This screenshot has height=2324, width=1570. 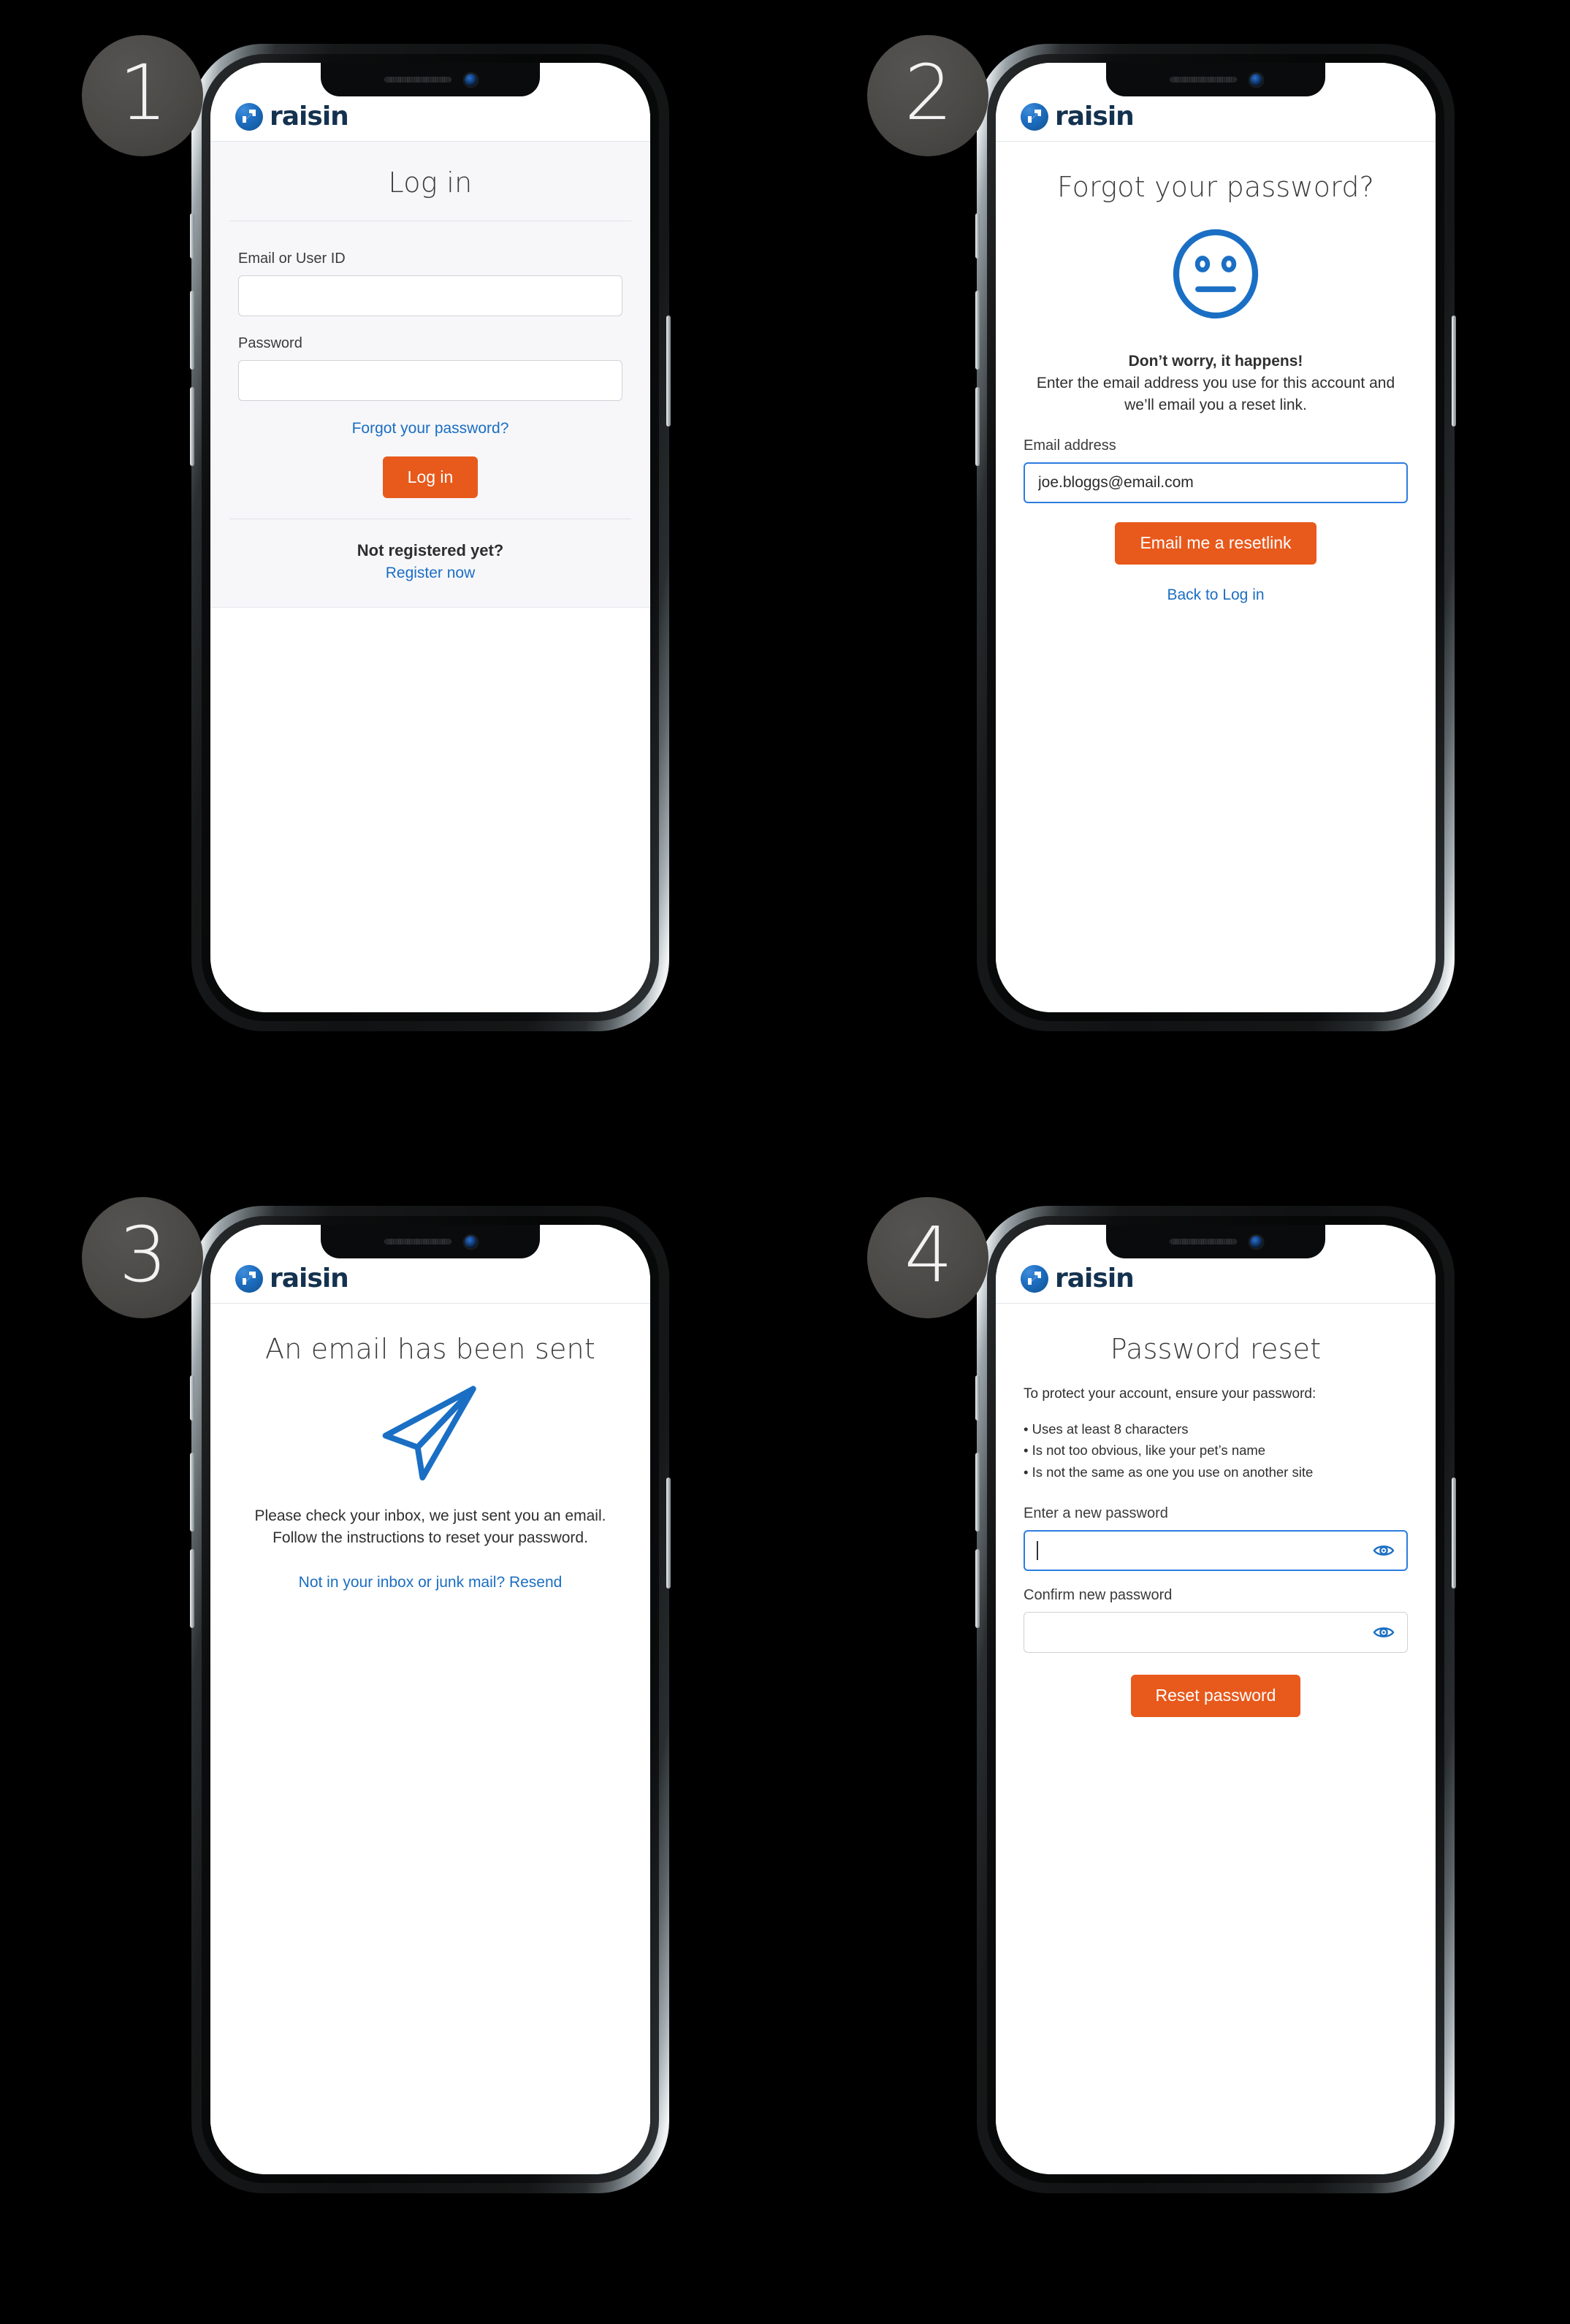 I want to click on page-title: Forgot your password?, so click(x=1215, y=187).